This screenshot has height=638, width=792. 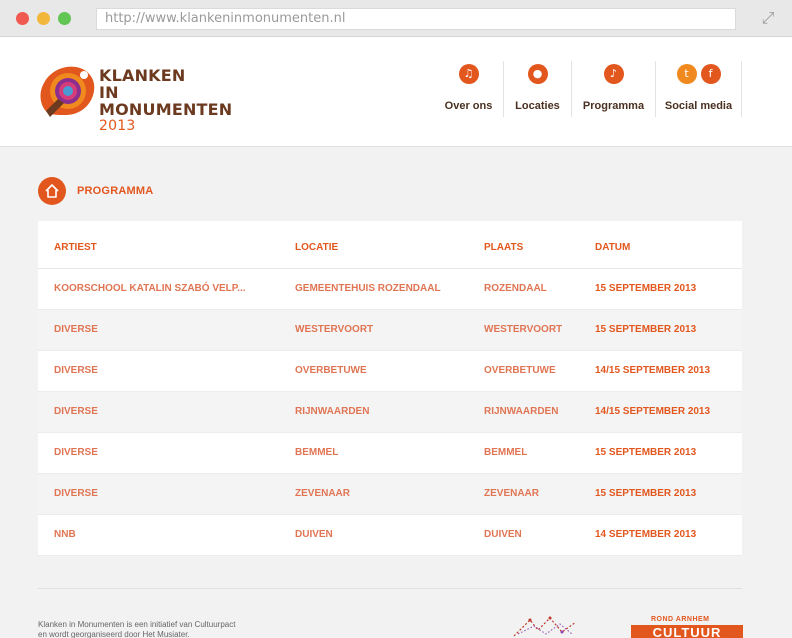 What do you see at coordinates (503, 534) in the screenshot?
I see `cell-plaats: DUIVEN` at bounding box center [503, 534].